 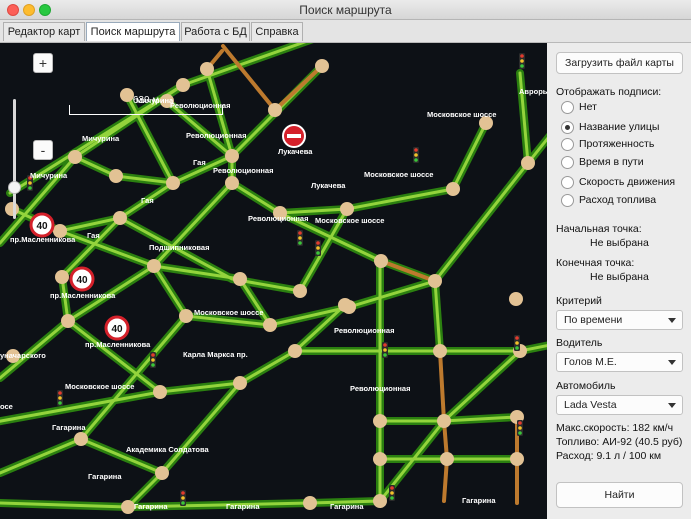 I want to click on road-segment, so click(x=298, y=88).